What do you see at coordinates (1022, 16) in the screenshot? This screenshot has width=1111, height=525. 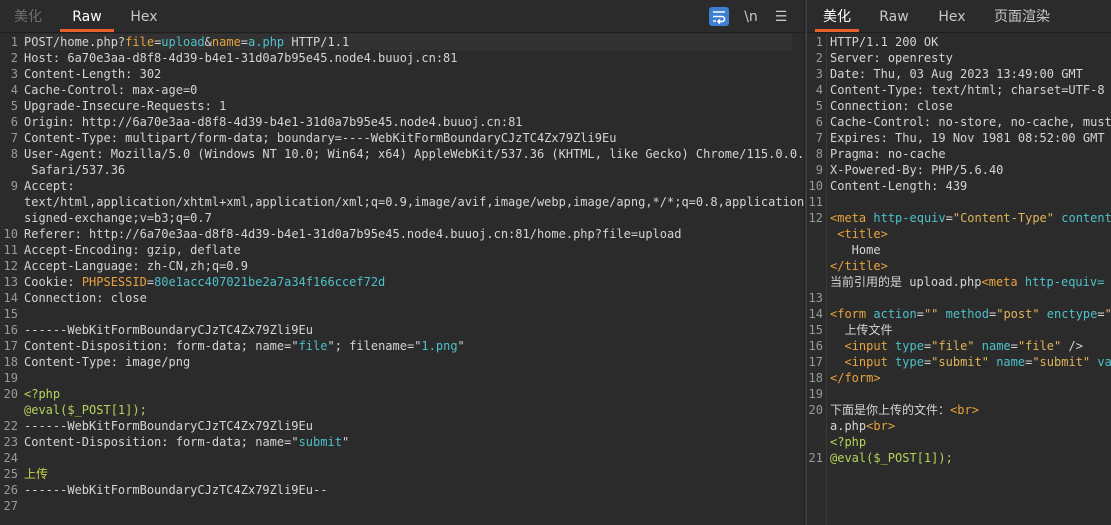 I see `tab-render: 页面渲染` at bounding box center [1022, 16].